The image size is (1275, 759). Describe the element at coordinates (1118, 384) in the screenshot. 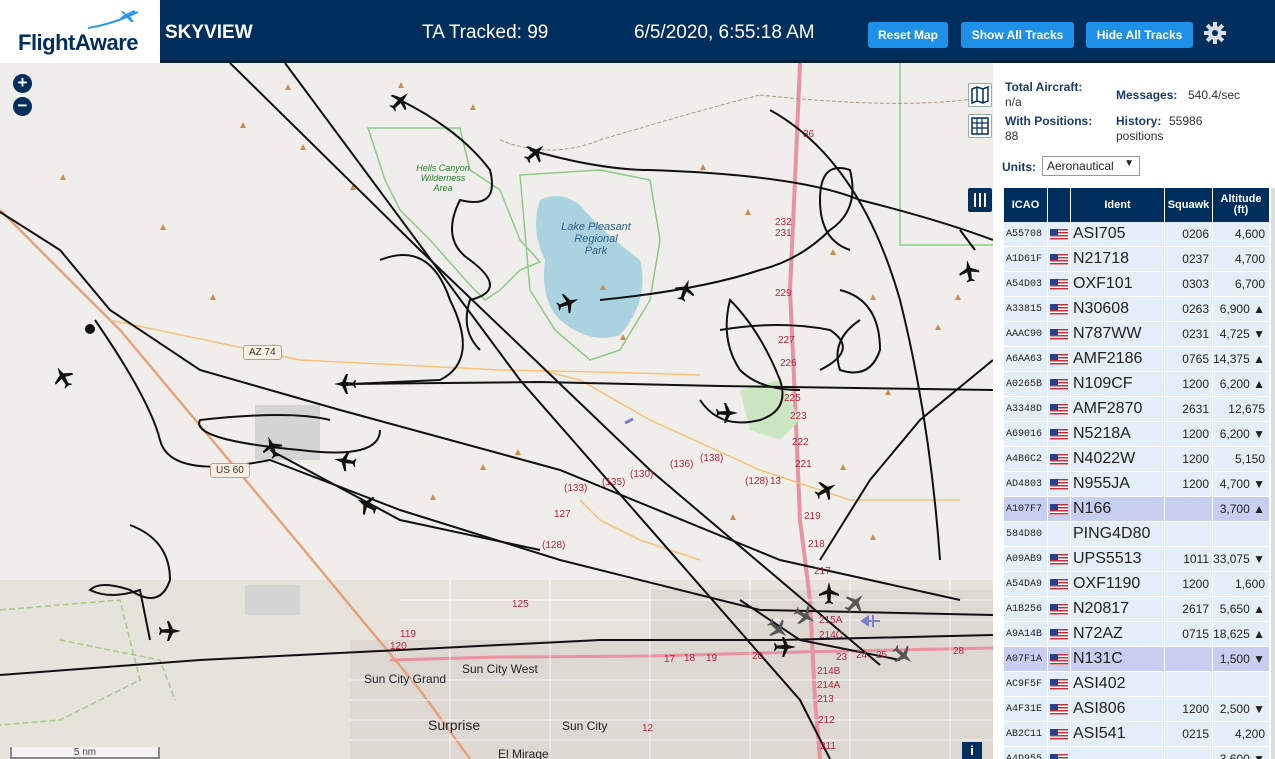

I see `cell-ident: N109CF` at that location.